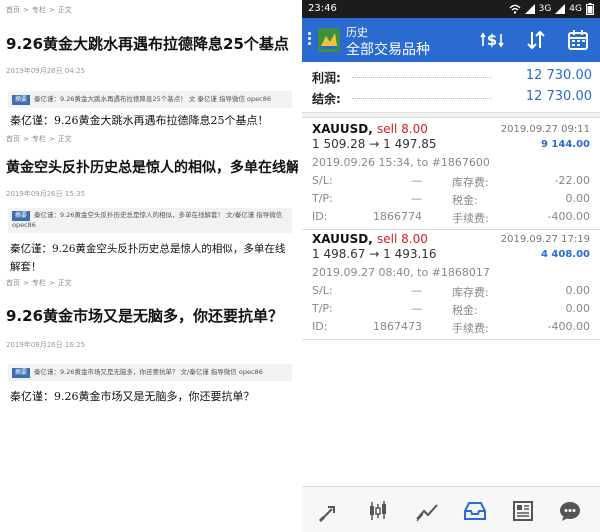 The height and width of the screenshot is (532, 600). Describe the element at coordinates (451, 9) in the screenshot. I see `status-bar: 23:46 3G 4G` at that location.